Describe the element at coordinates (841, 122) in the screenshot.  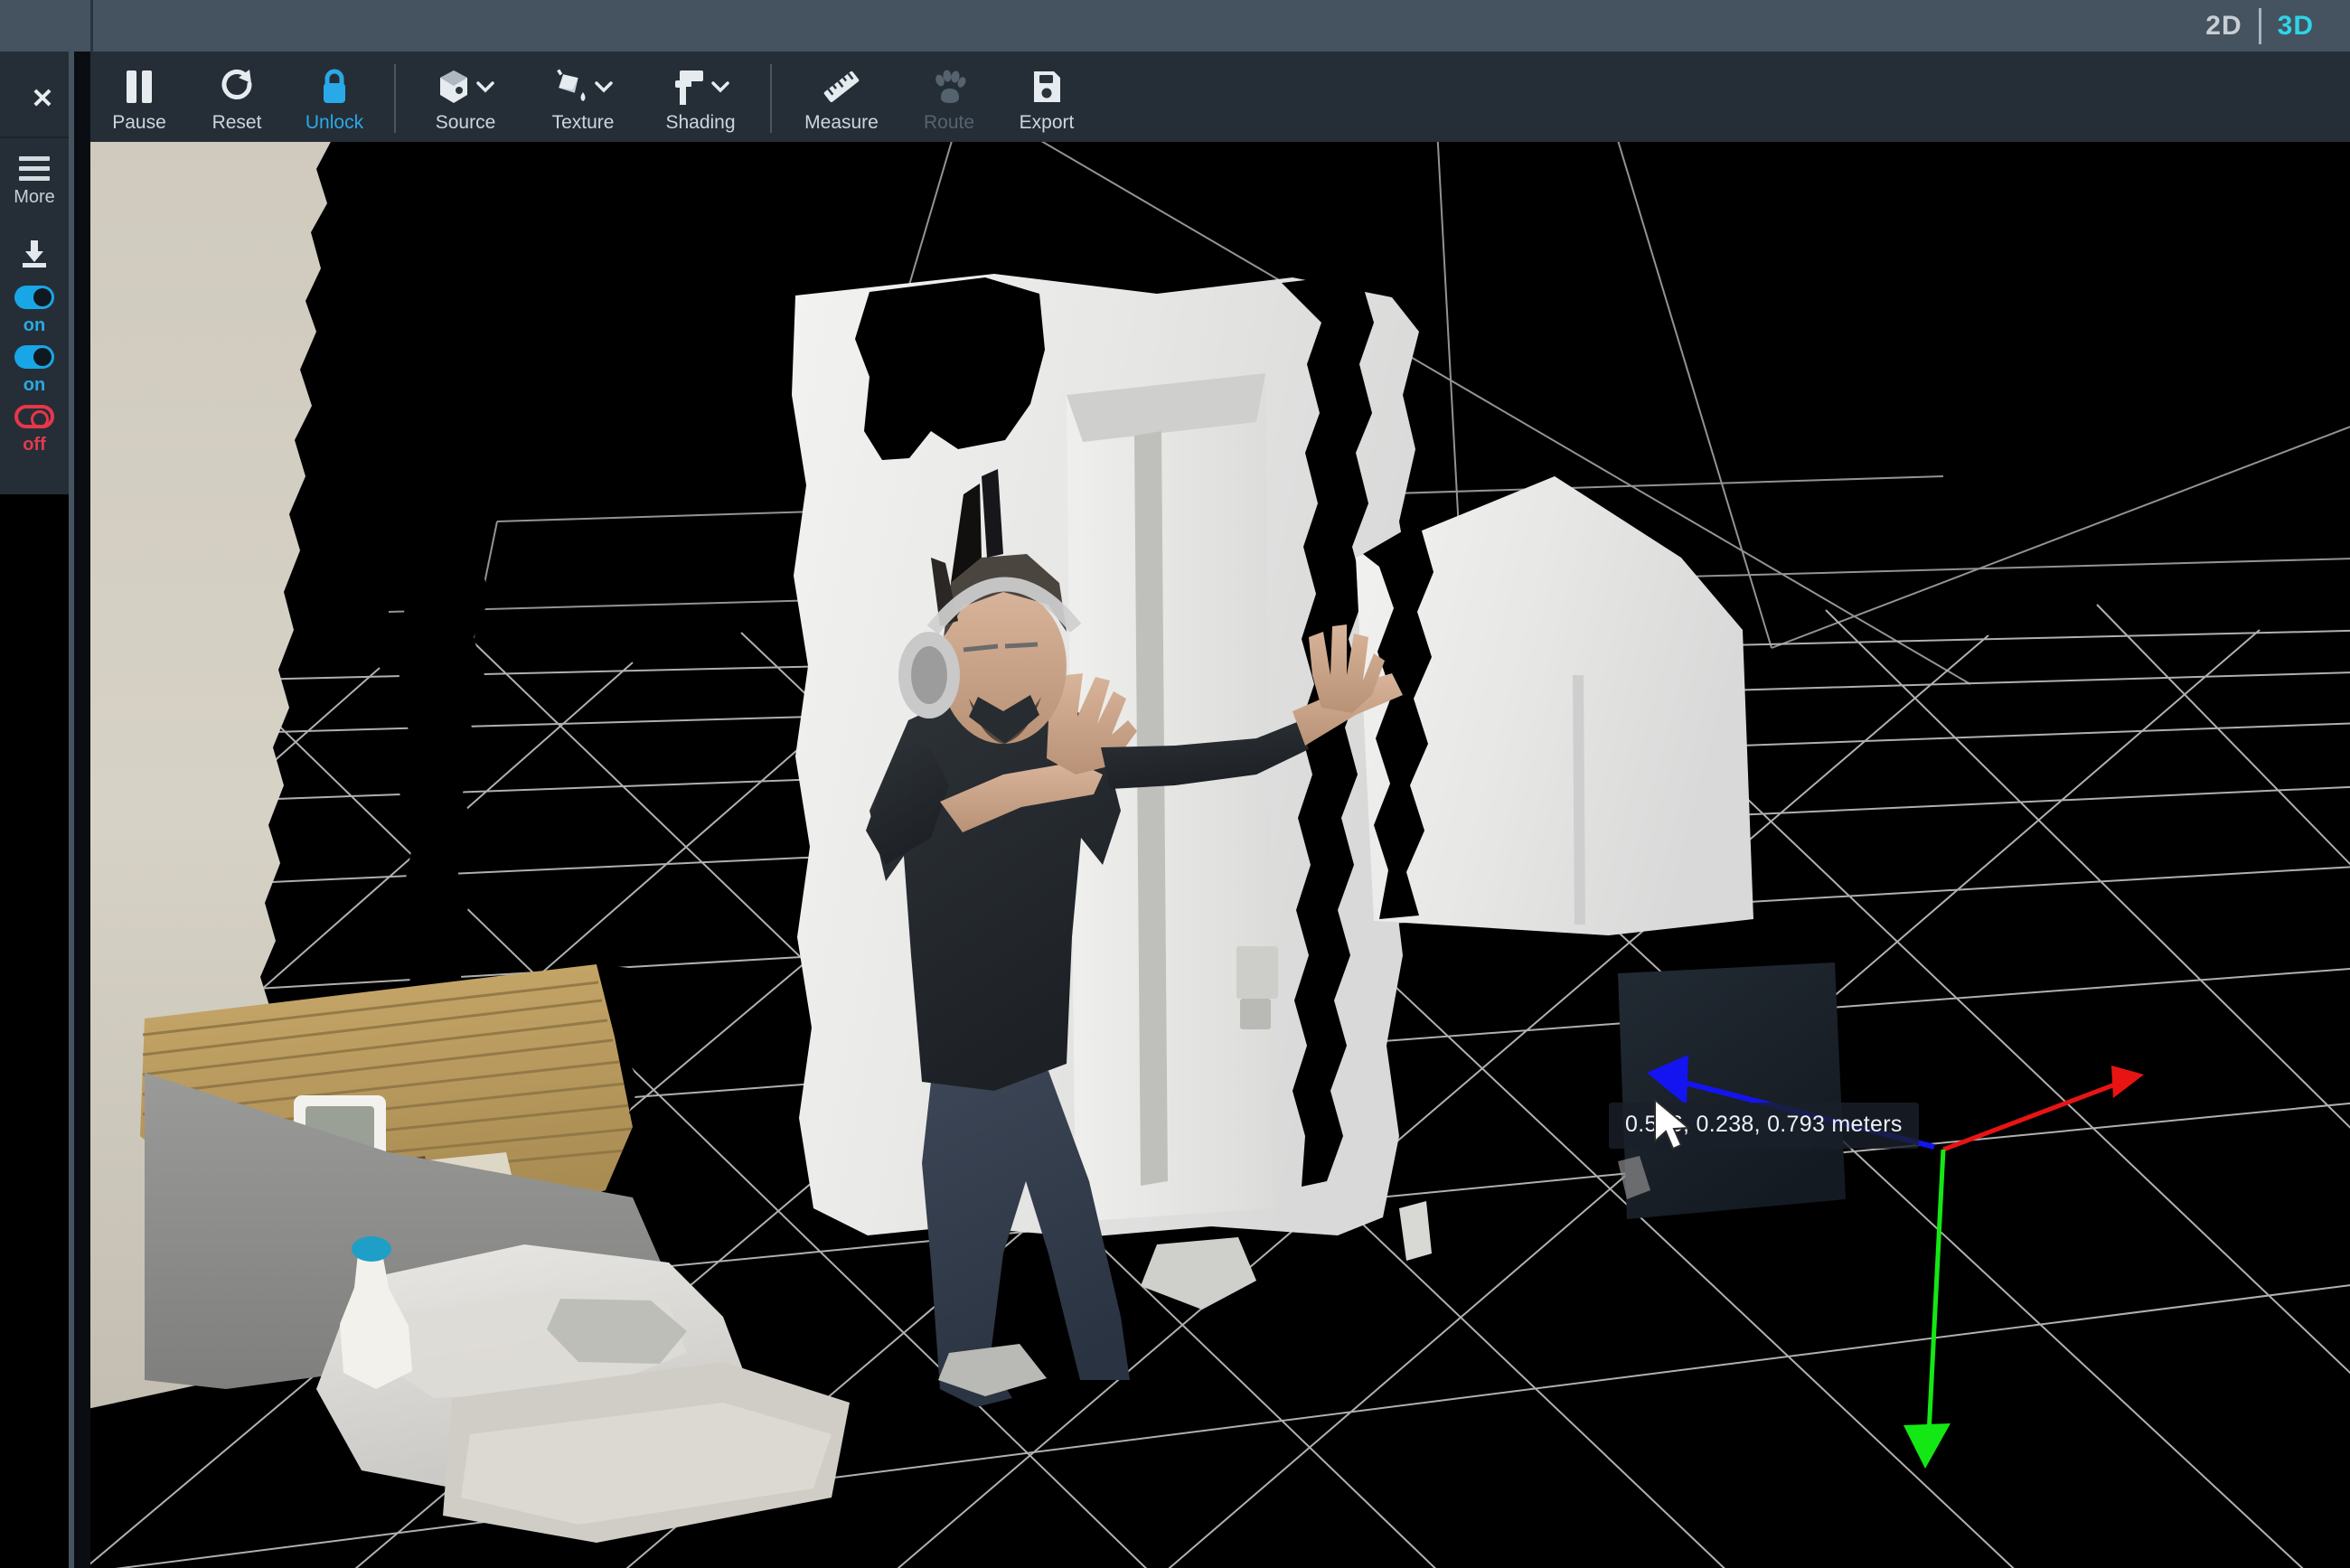
I see `measure-label: Measure` at that location.